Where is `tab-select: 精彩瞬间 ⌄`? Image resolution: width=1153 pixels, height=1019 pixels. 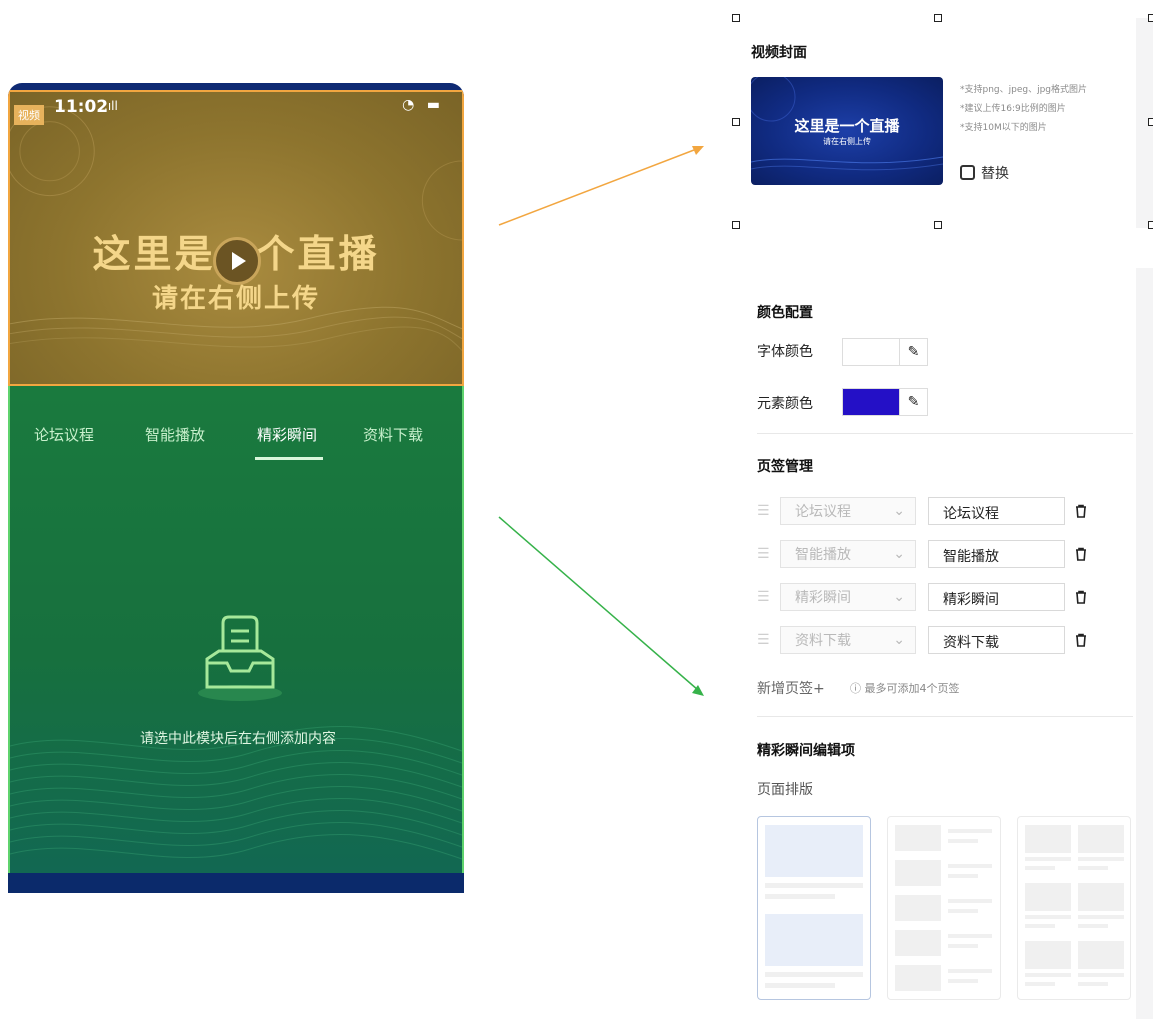
tab-select: 精彩瞬间 ⌄ is located at coordinates (848, 597).